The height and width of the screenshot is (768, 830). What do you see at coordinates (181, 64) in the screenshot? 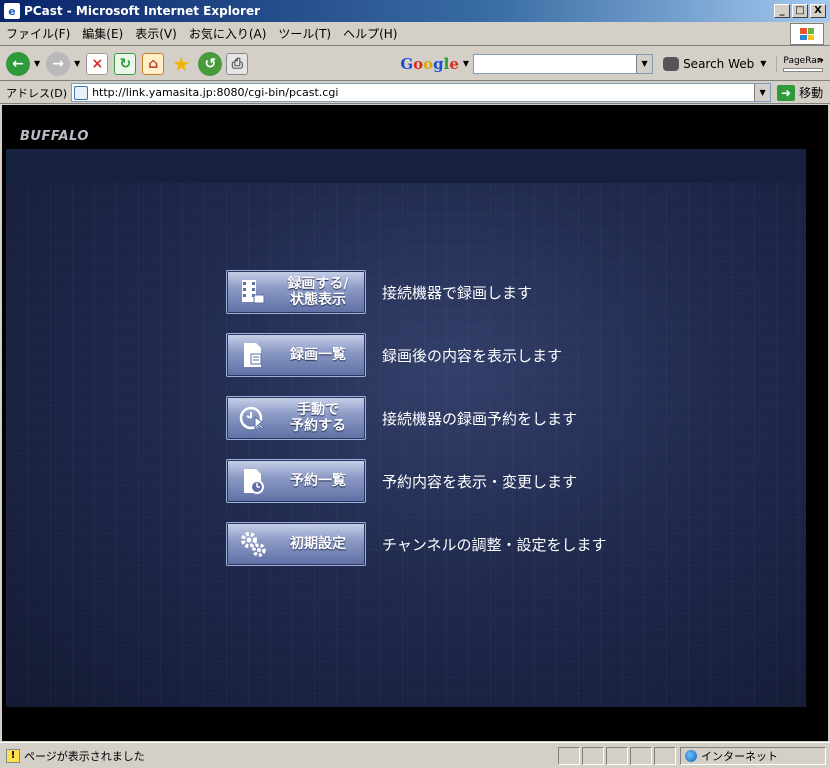
I see `favorites-star-icon: ★` at bounding box center [181, 64].